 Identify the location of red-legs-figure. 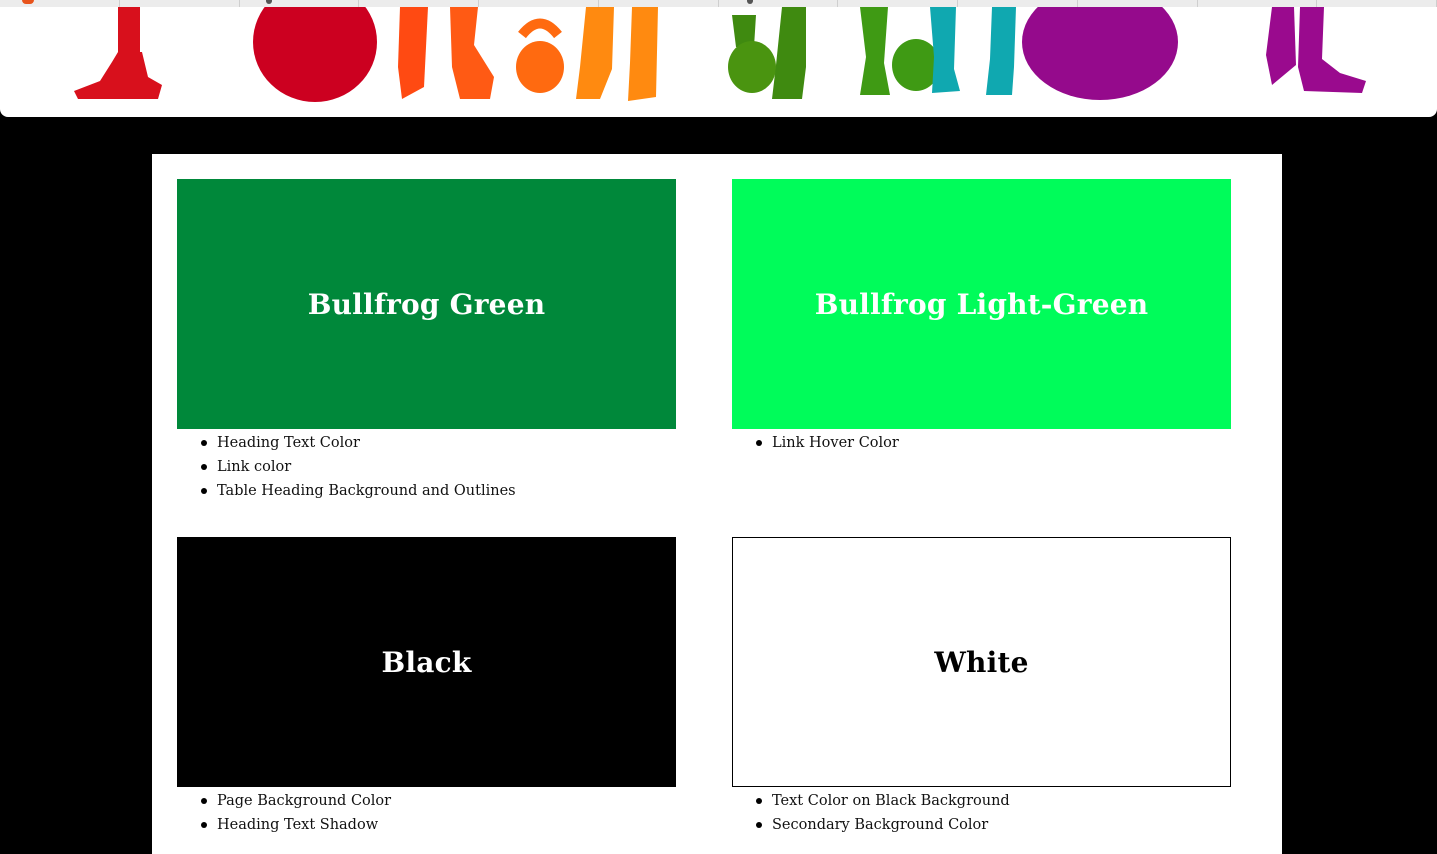
(118, 53).